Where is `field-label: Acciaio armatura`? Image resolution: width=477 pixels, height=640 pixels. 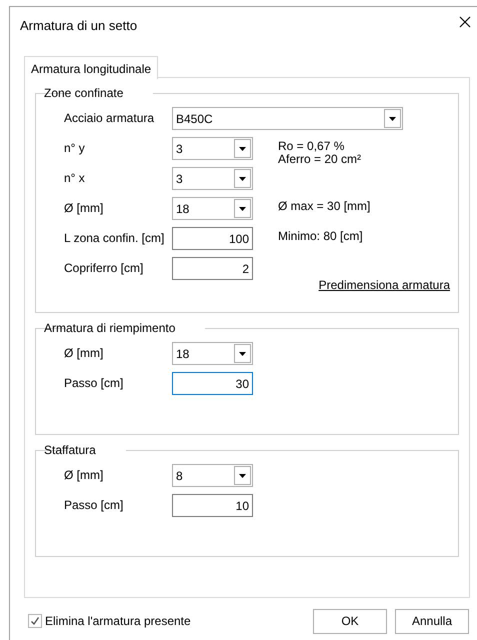 field-label: Acciaio armatura is located at coordinates (110, 118).